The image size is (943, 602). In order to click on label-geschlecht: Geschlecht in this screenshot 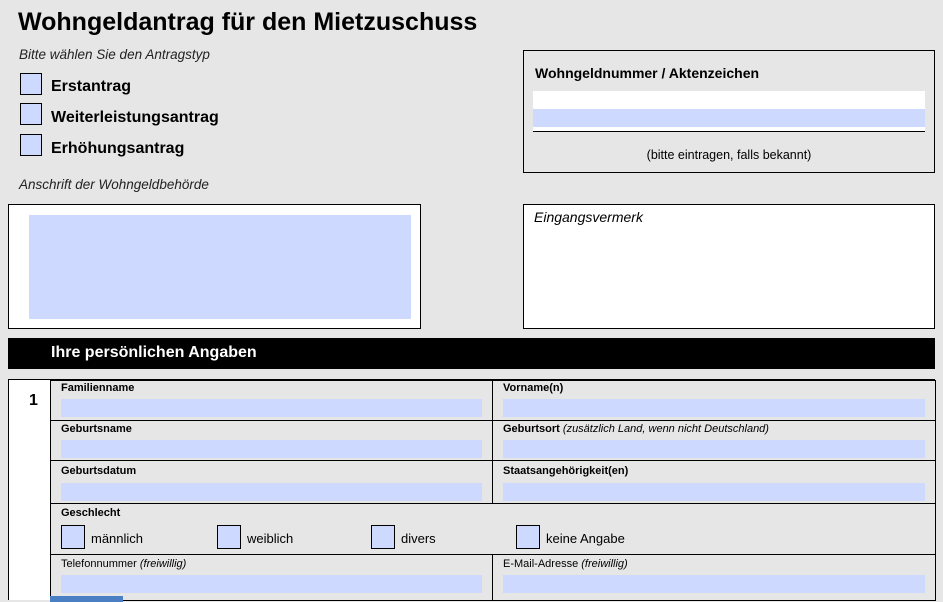, I will do `click(91, 513)`.